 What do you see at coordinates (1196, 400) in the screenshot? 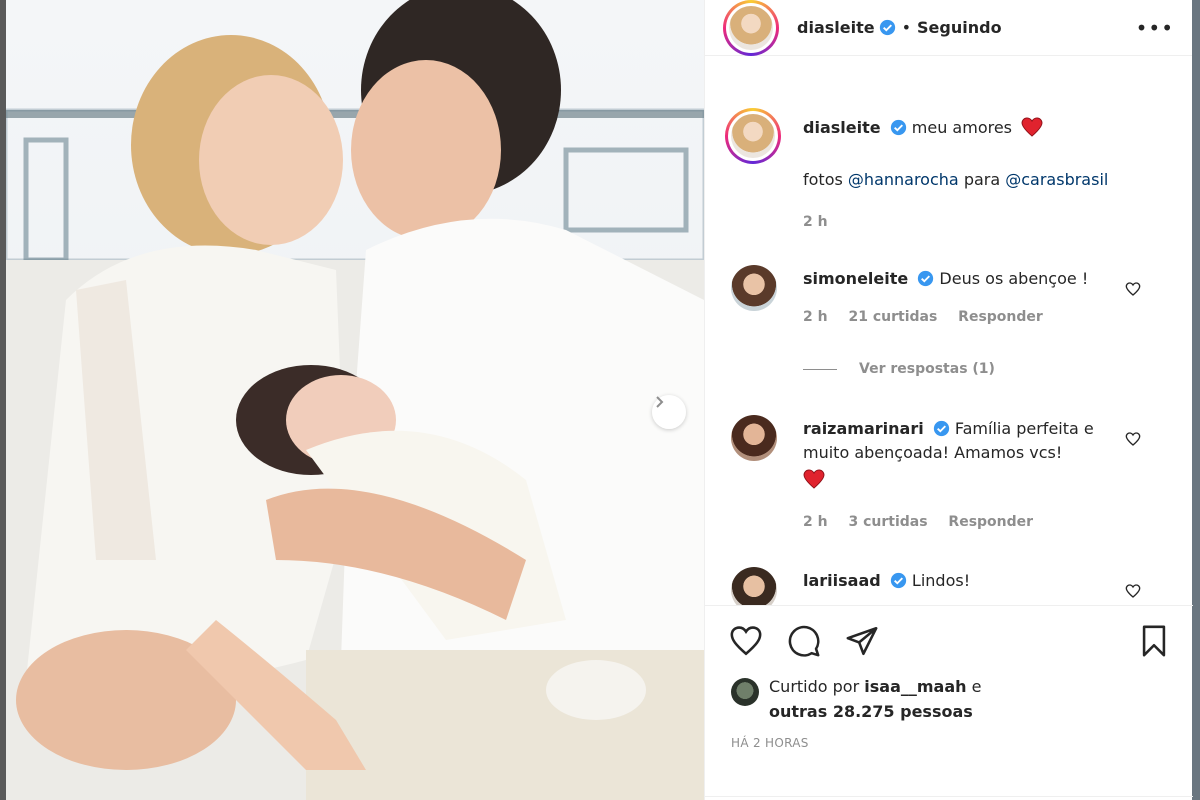
I see `background-right-edge` at bounding box center [1196, 400].